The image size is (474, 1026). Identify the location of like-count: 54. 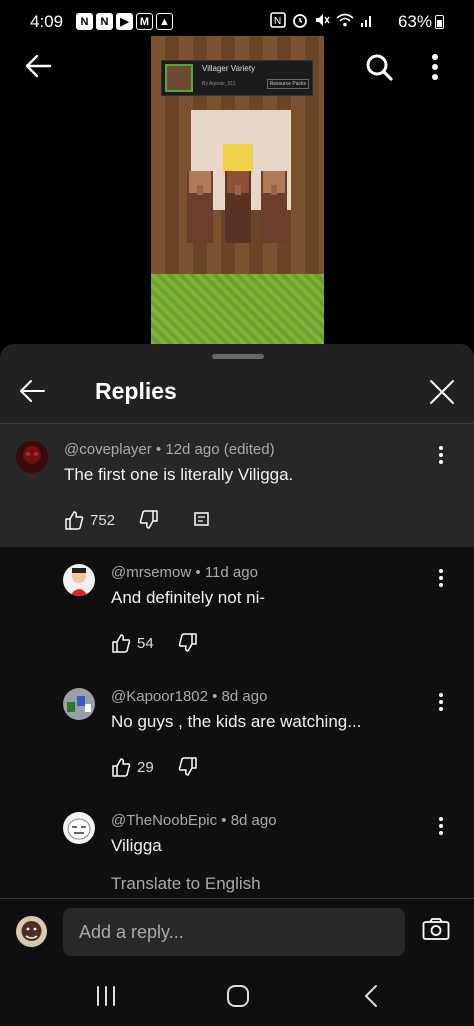
(145, 643).